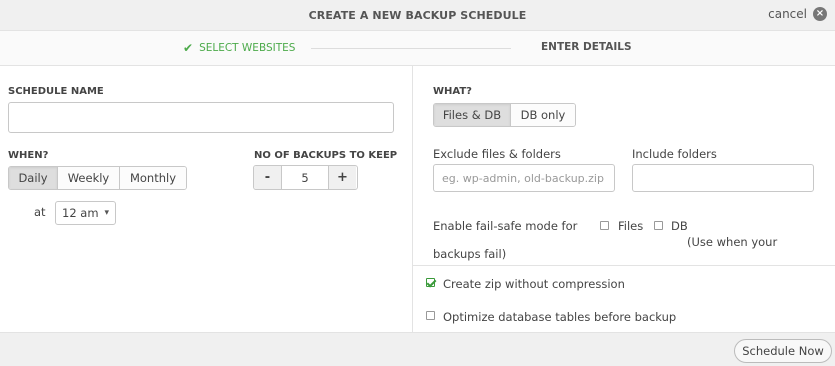 This screenshot has height=366, width=835. I want to click on options-divider, so click(624, 265).